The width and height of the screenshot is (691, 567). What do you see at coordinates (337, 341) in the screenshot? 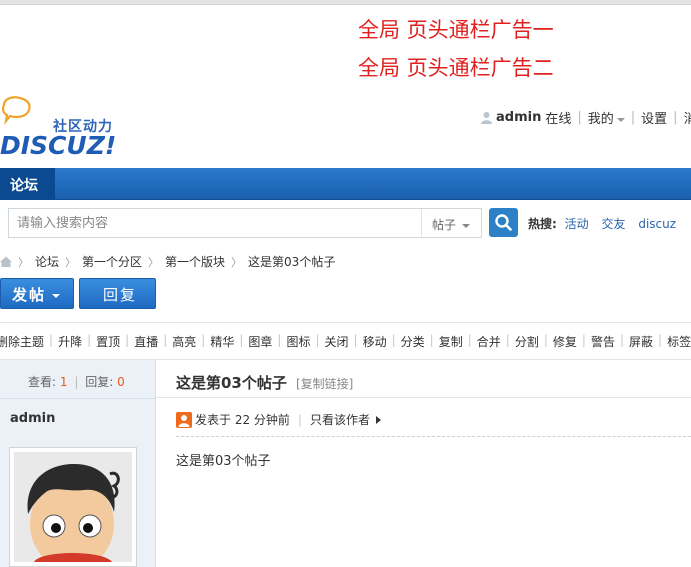
I see `moderator-action: 关闭` at bounding box center [337, 341].